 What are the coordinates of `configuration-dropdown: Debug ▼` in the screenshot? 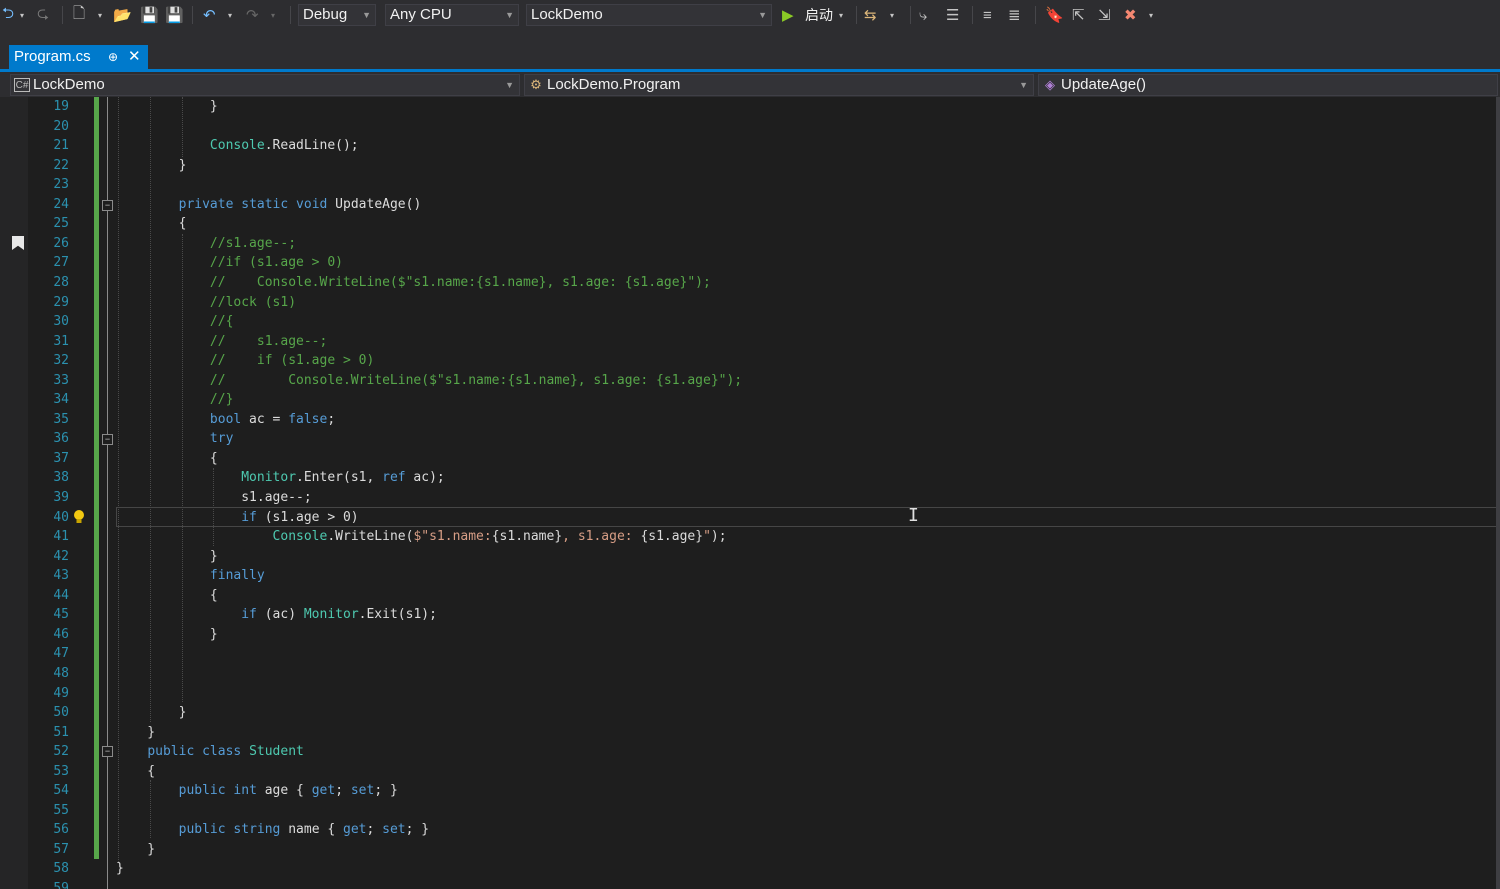 It's located at (337, 15).